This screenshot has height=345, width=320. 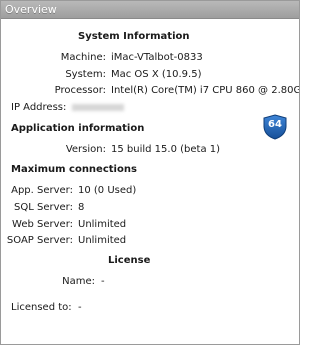 What do you see at coordinates (98, 107) in the screenshot?
I see `ip-address-value-redacted` at bounding box center [98, 107].